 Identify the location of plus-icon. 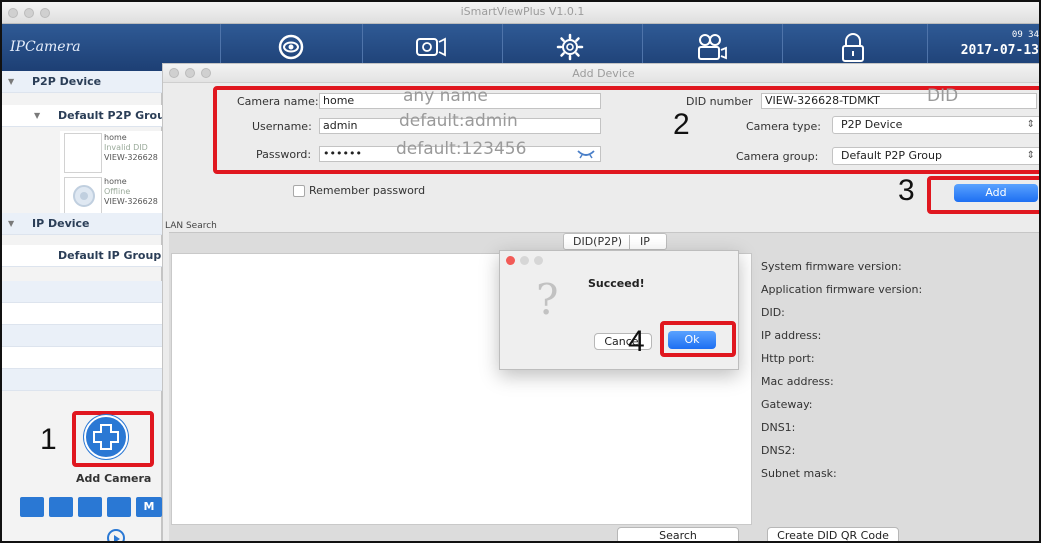
(106, 437).